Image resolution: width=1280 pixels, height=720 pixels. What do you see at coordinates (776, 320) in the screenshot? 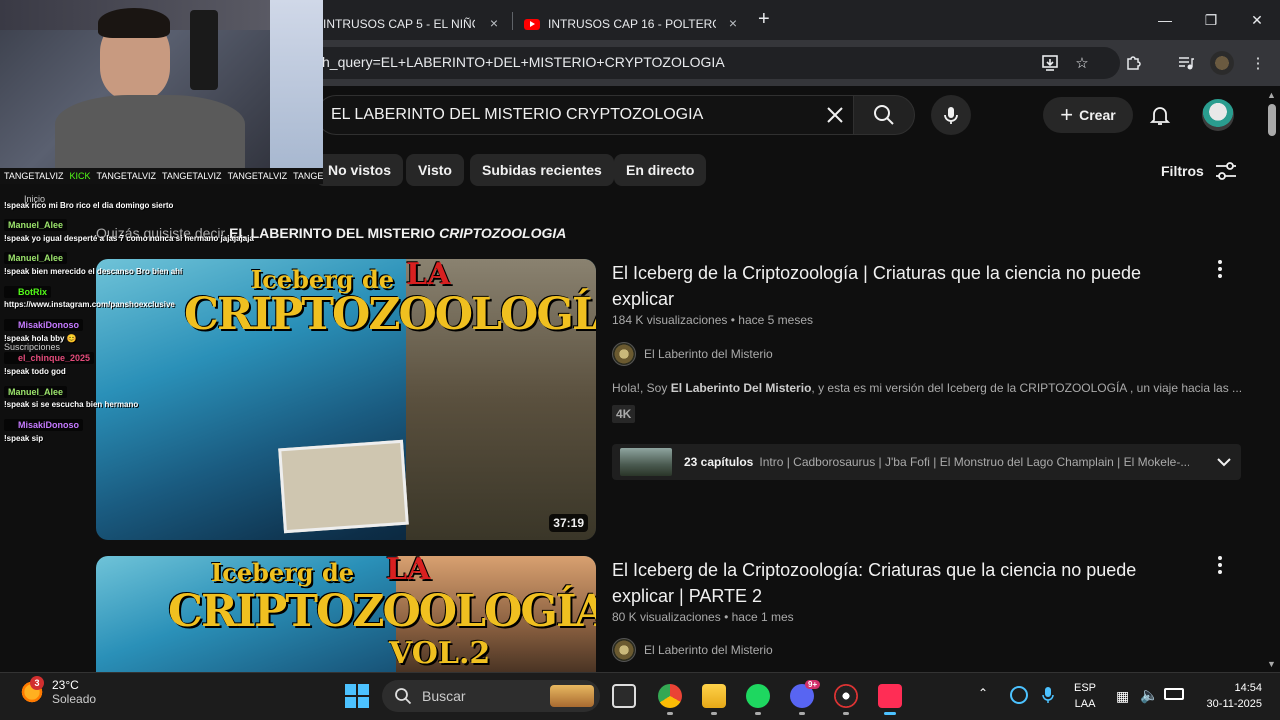
I see `upload-age: hace 5 meses` at bounding box center [776, 320].